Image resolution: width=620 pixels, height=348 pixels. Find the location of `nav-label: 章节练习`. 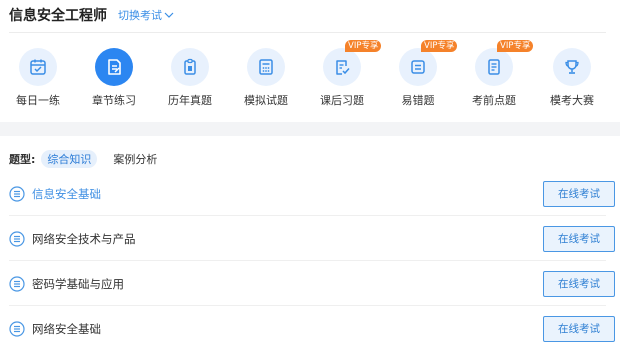

nav-label: 章节练习 is located at coordinates (114, 100).